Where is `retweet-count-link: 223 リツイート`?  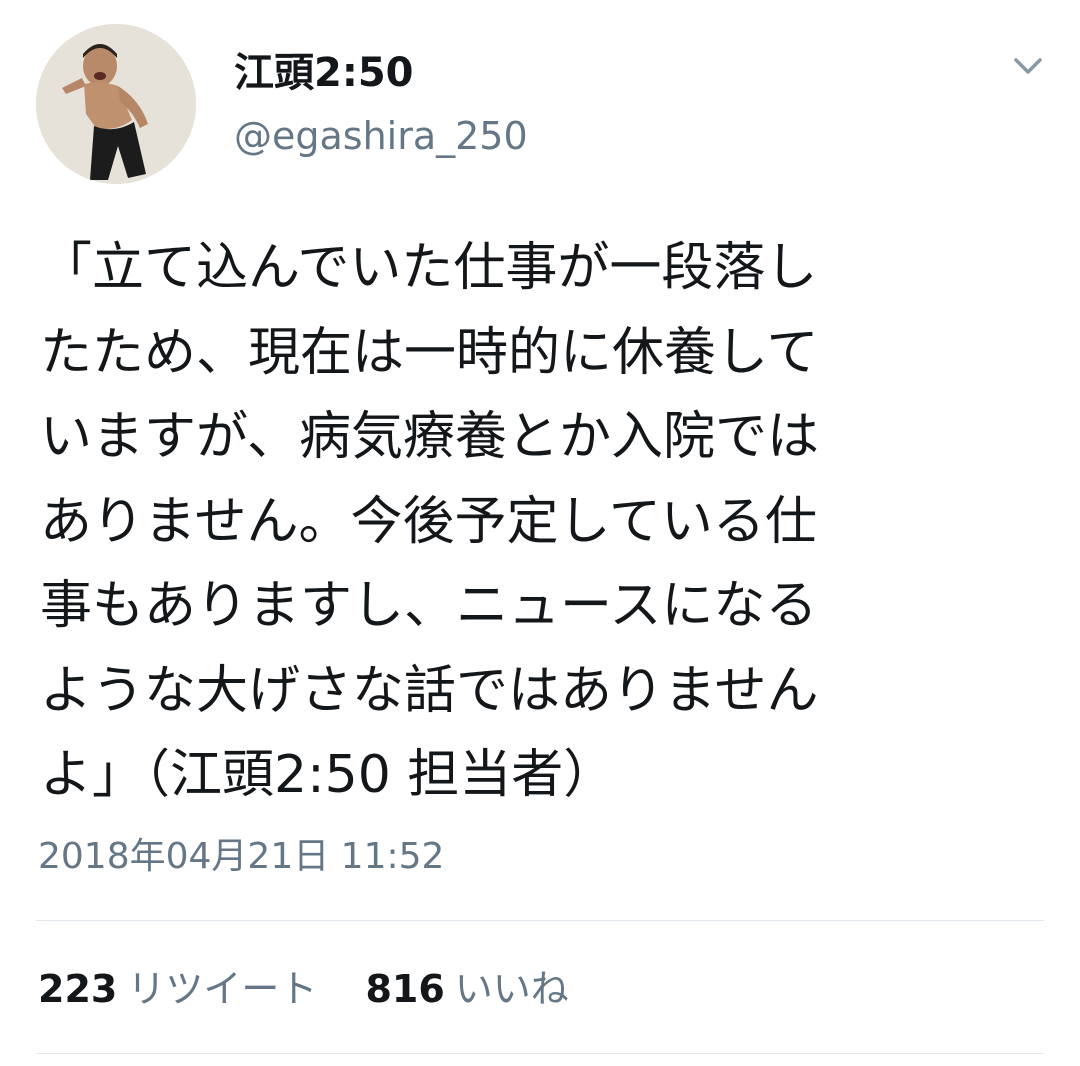
retweet-count-link: 223 リツイート is located at coordinates (177, 989).